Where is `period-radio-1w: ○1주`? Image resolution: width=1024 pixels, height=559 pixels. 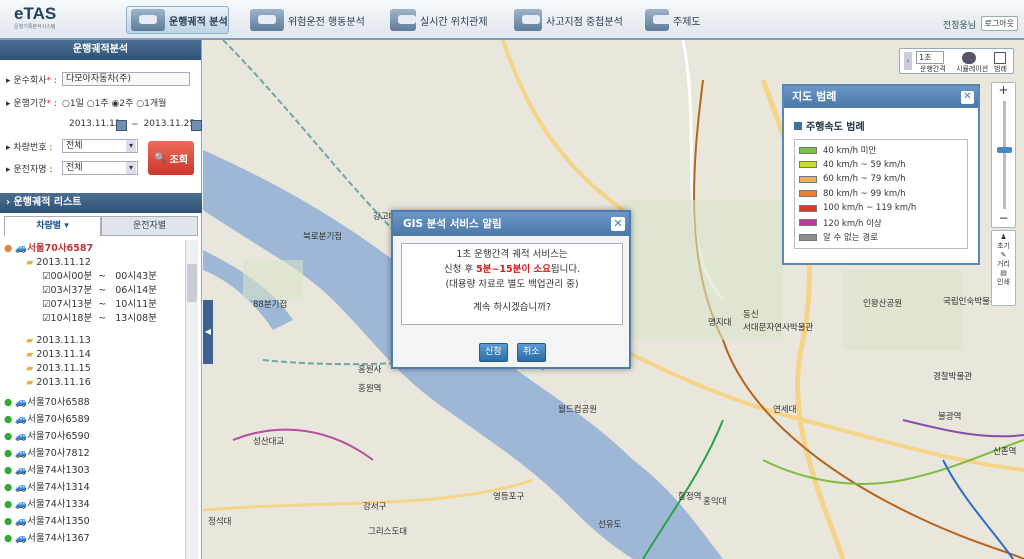
period-radio-1w: ○1주 is located at coordinates (98, 102).